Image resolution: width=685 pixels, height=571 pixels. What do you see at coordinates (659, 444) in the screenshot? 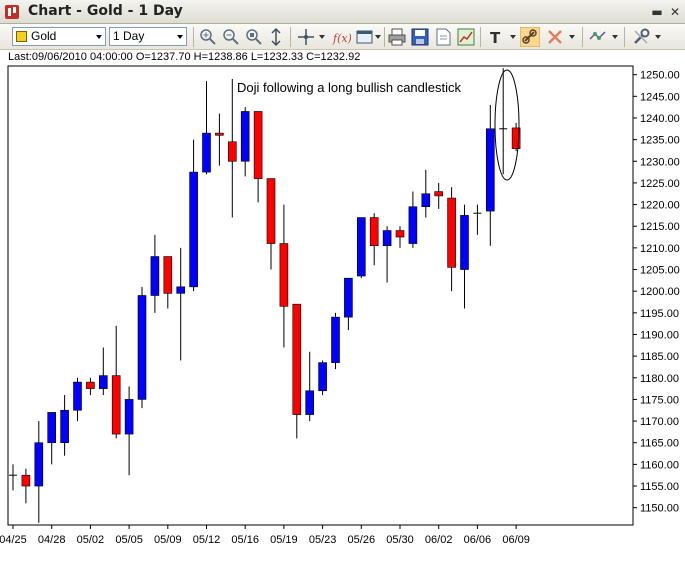
I see `y-tick-label: 1165.00` at bounding box center [659, 444].